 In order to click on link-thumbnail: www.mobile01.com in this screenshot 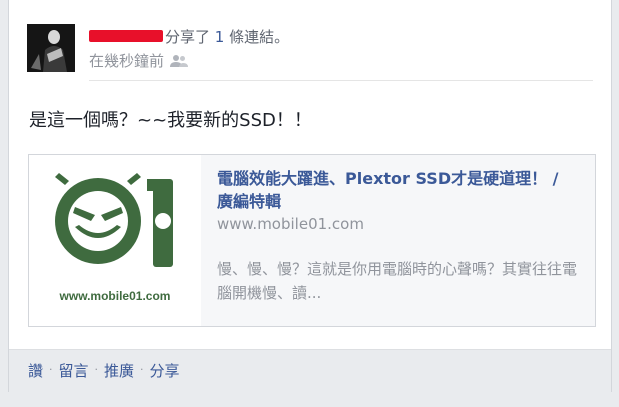, I will do `click(115, 240)`.